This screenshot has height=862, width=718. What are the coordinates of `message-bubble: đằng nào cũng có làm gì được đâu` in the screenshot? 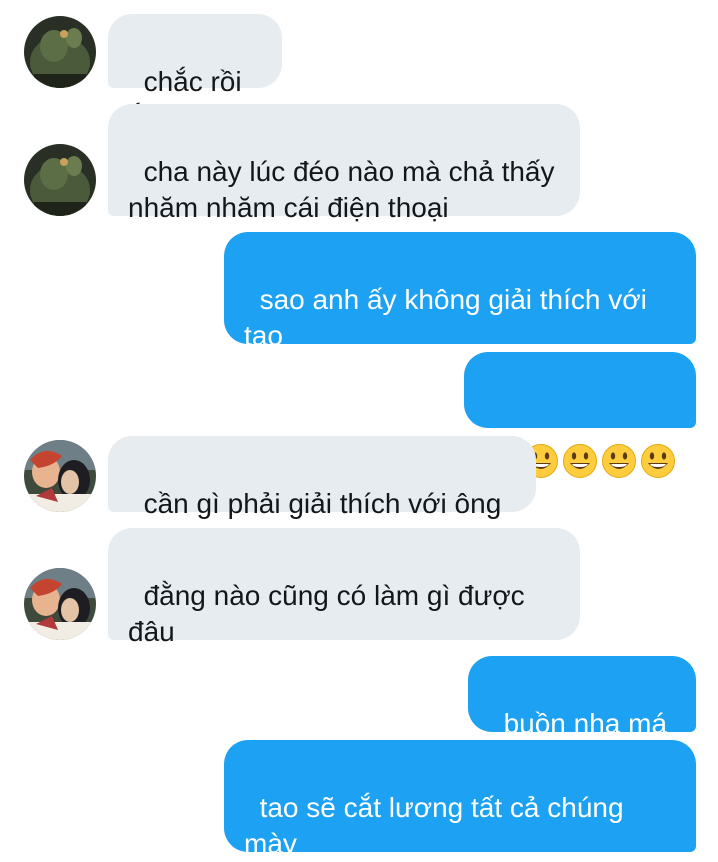 It's located at (344, 587).